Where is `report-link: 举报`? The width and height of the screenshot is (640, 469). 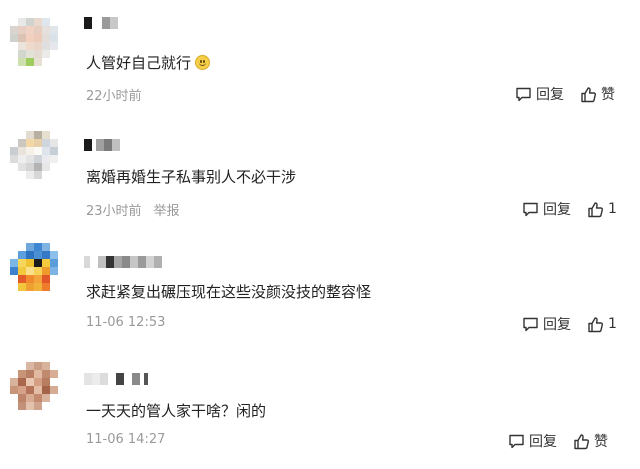 report-link: 举报 is located at coordinates (167, 211).